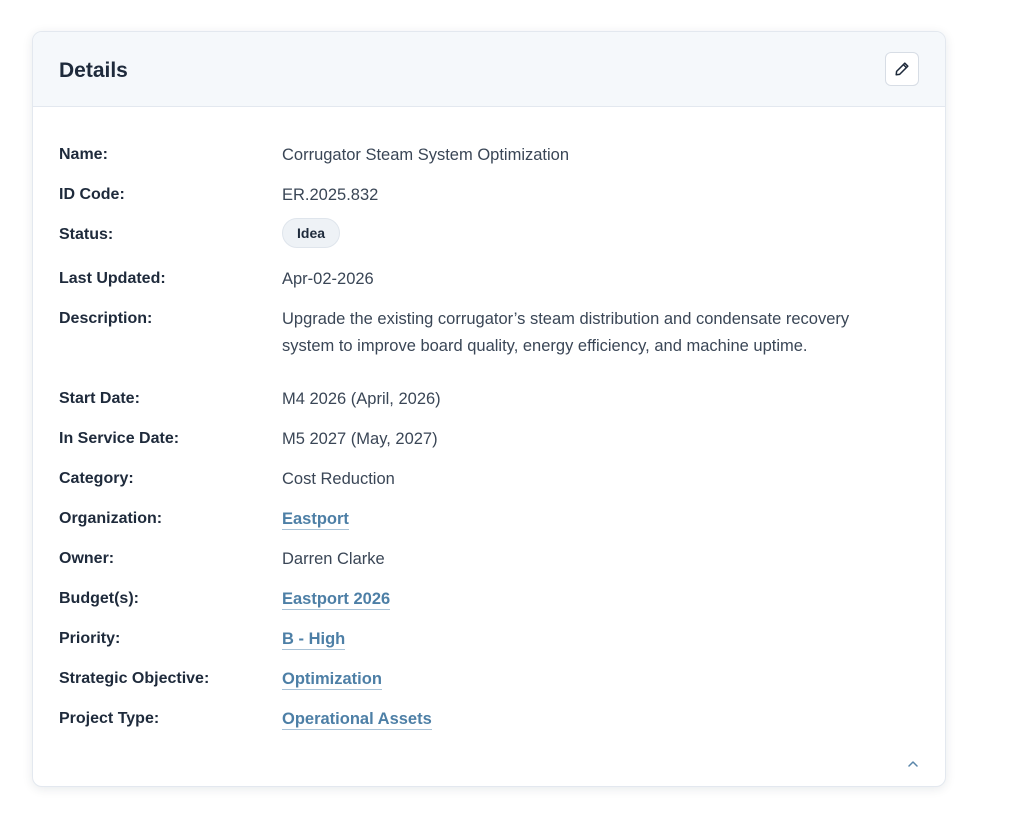  I want to click on card-header: Details, so click(489, 69).